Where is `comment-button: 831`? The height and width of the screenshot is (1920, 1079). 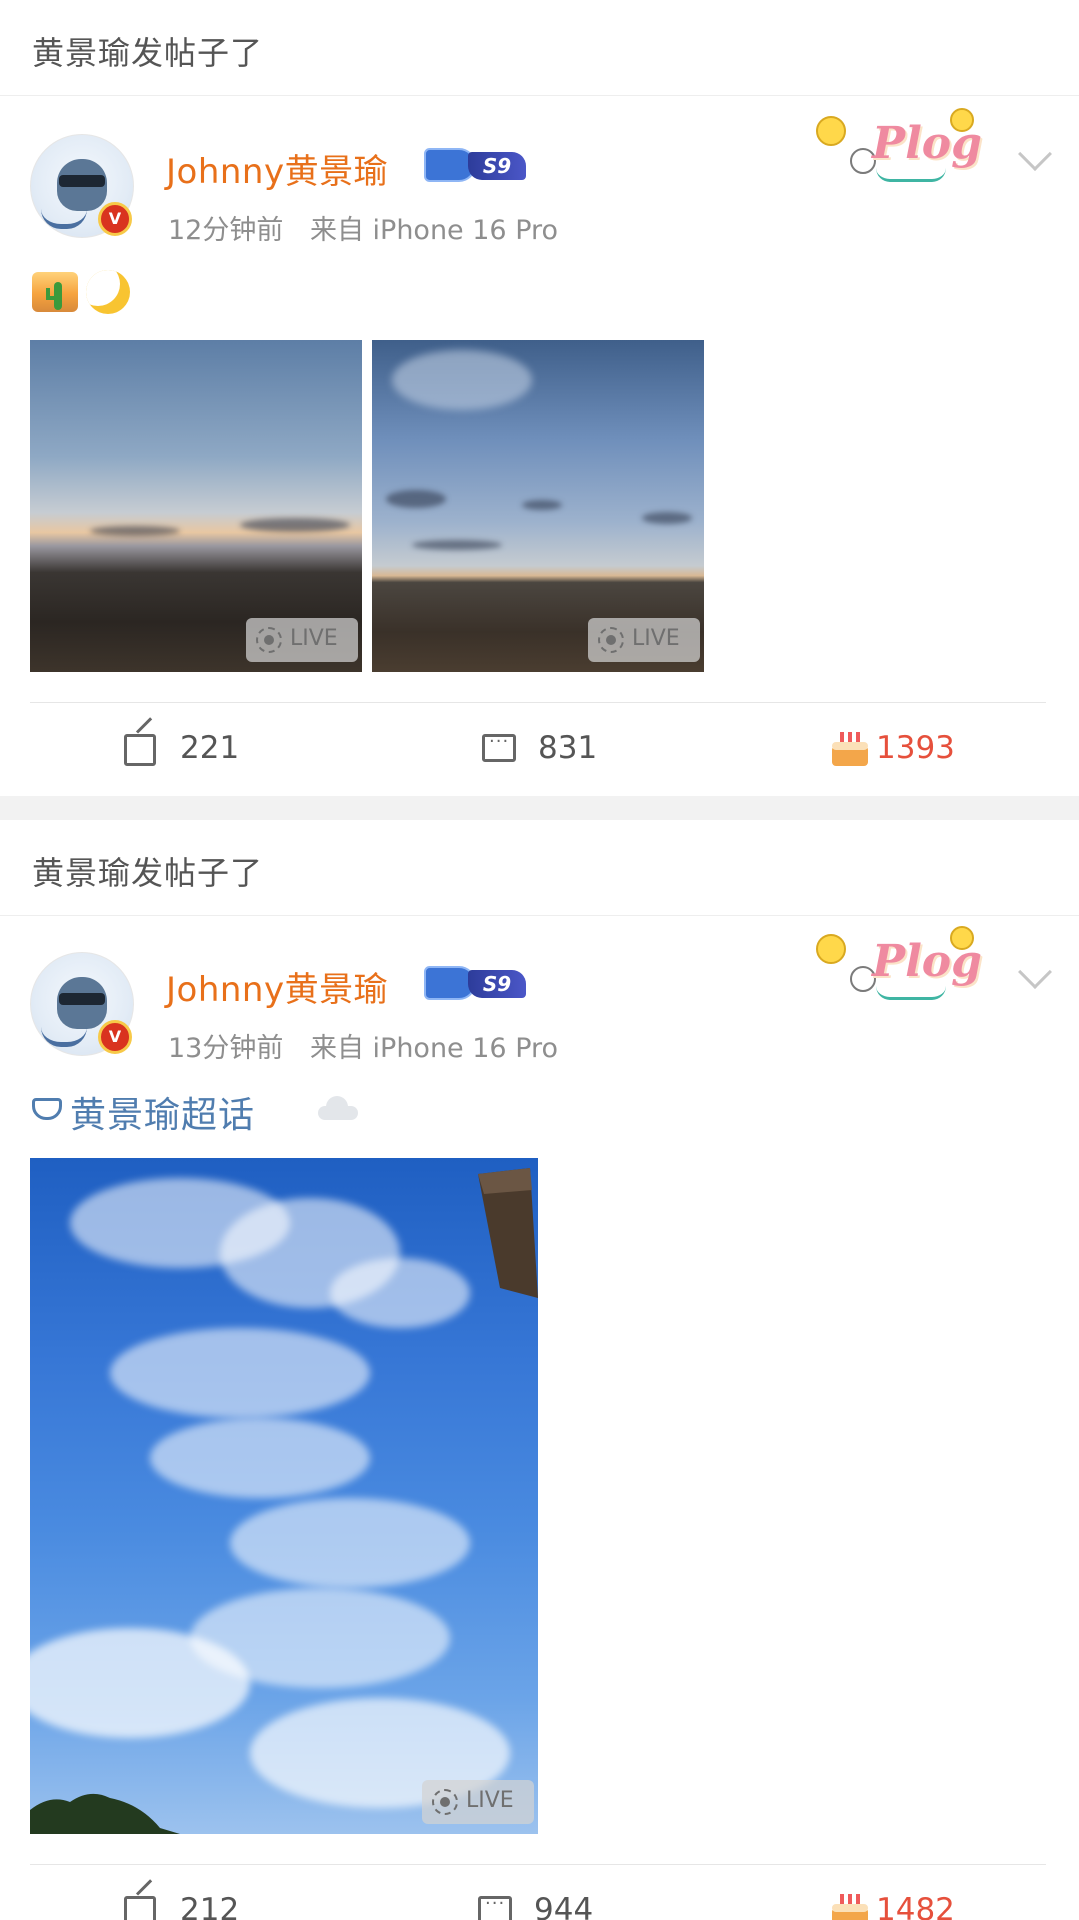 comment-button: 831 is located at coordinates (562, 750).